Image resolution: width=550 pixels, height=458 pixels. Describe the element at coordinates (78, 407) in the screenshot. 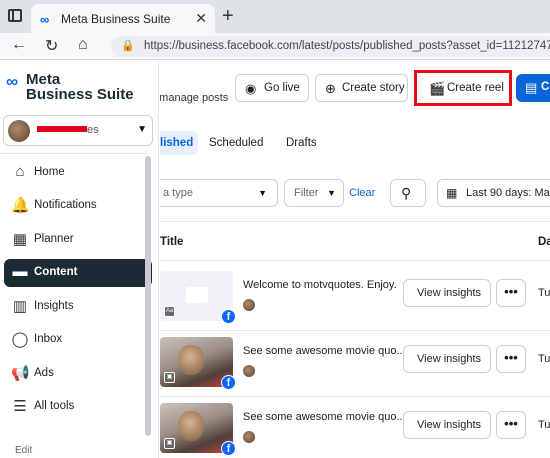

I see `sidebar-item-all-tools: ☰ All tools` at that location.